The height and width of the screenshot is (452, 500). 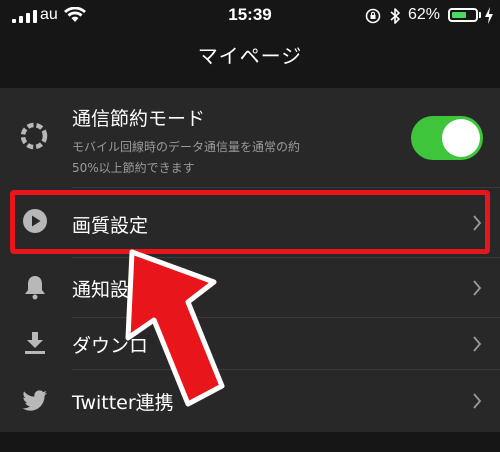 What do you see at coordinates (34, 136) in the screenshot?
I see `data-saver-icon` at bounding box center [34, 136].